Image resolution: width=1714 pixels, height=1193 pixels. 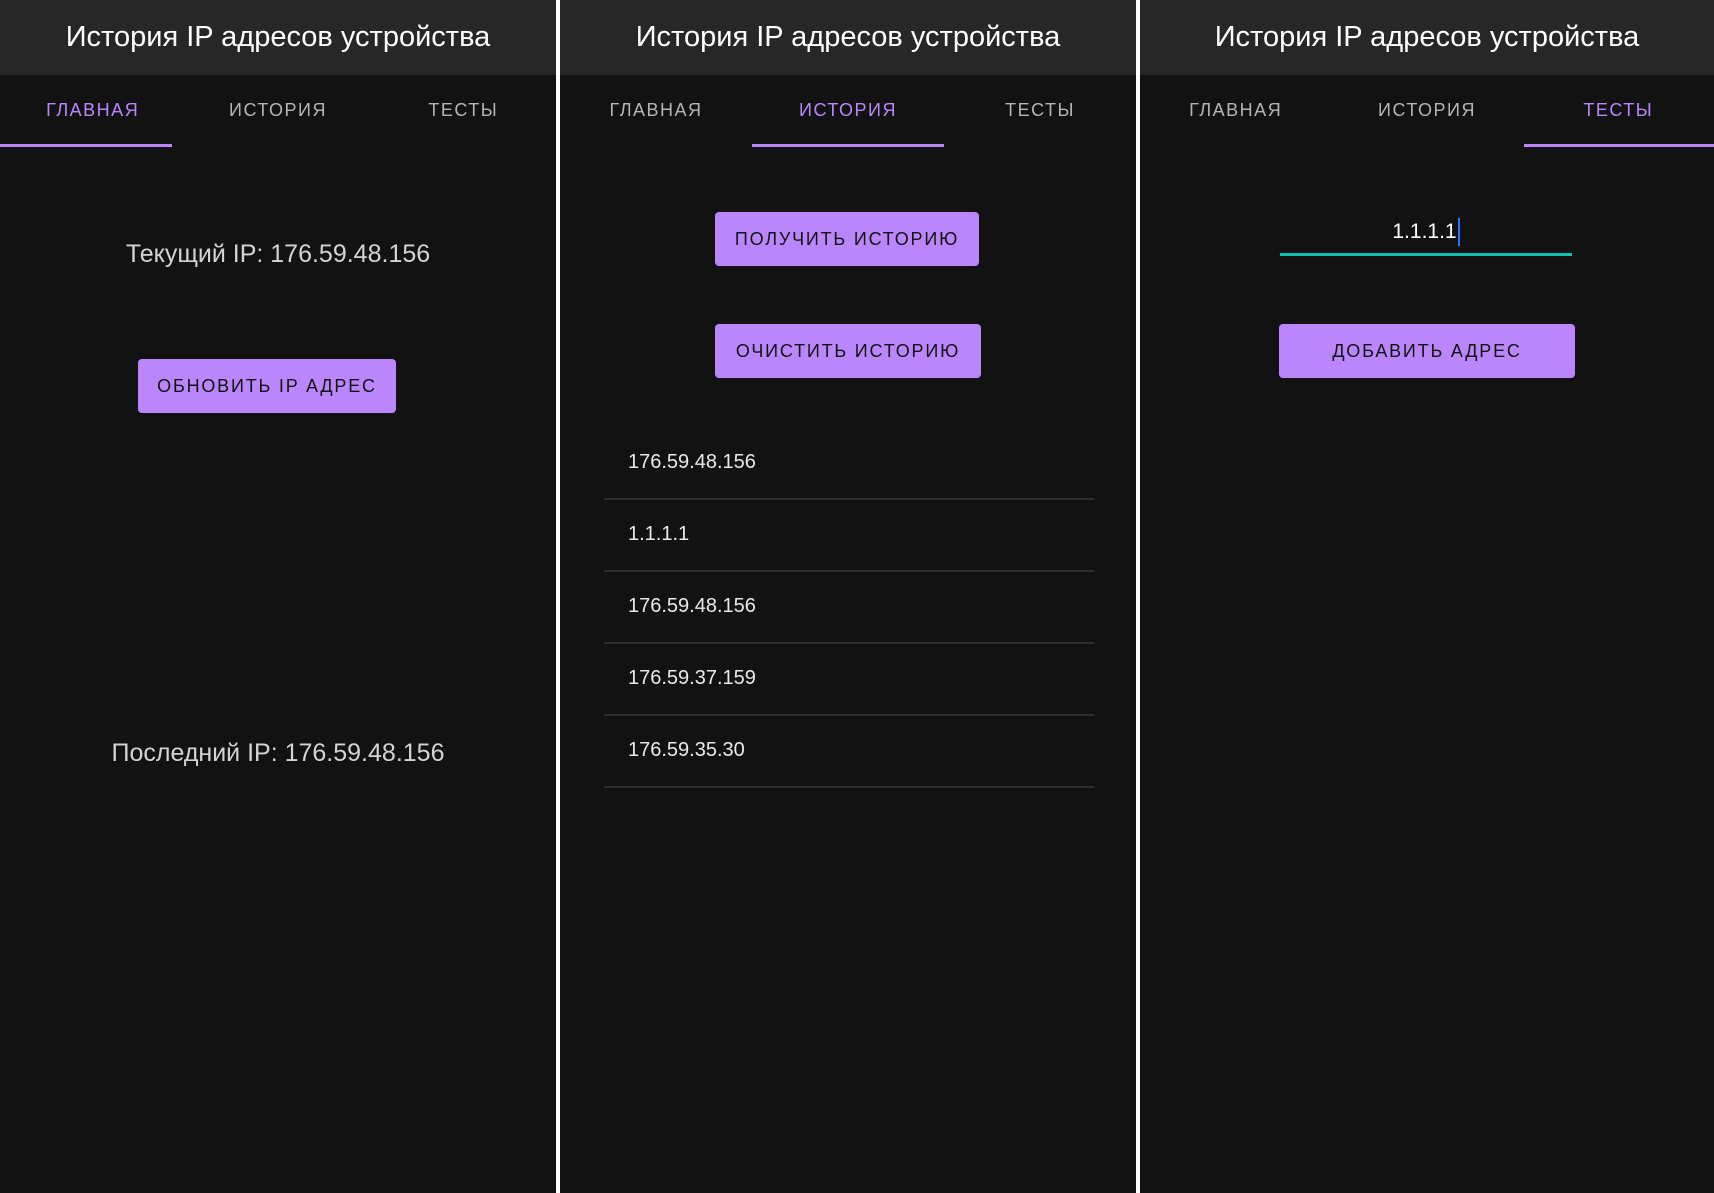 I want to click on history-item: 1.1.1.1, so click(x=849, y=536).